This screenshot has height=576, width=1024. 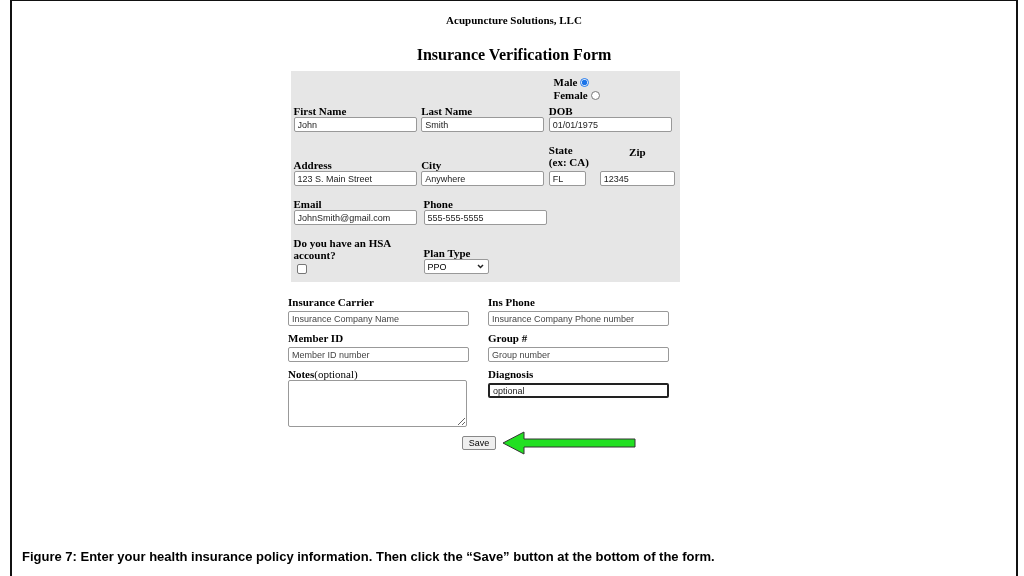 I want to click on field-label: Last Name, so click(x=447, y=111).